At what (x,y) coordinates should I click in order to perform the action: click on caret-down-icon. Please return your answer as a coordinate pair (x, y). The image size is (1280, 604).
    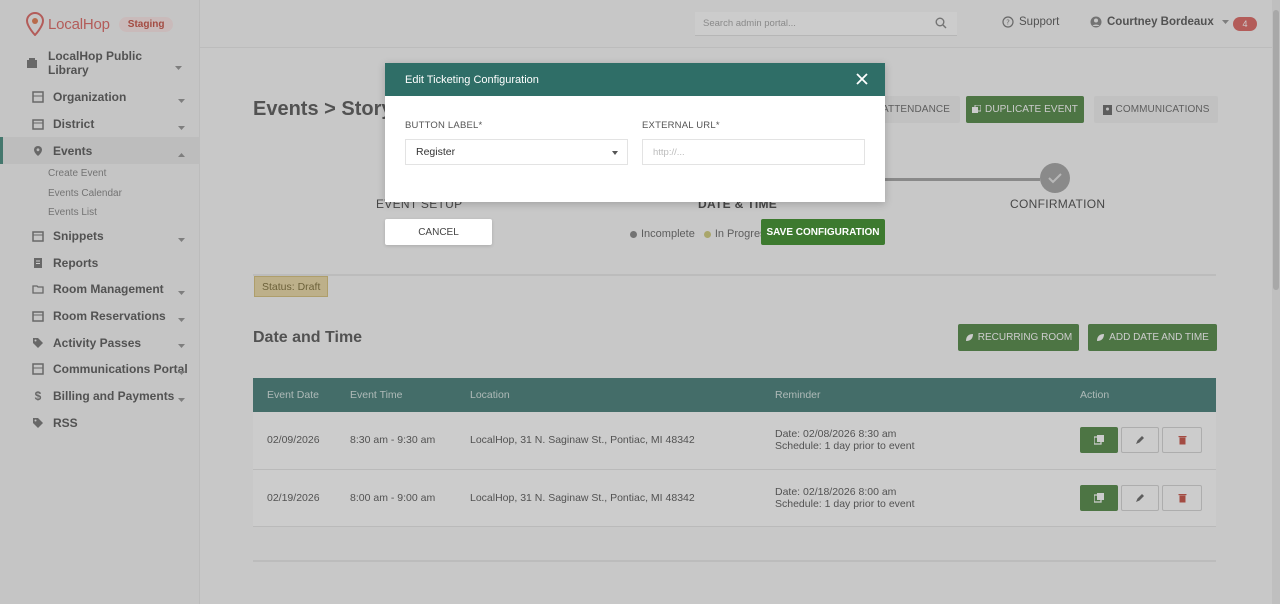
    Looking at the image, I should click on (615, 153).